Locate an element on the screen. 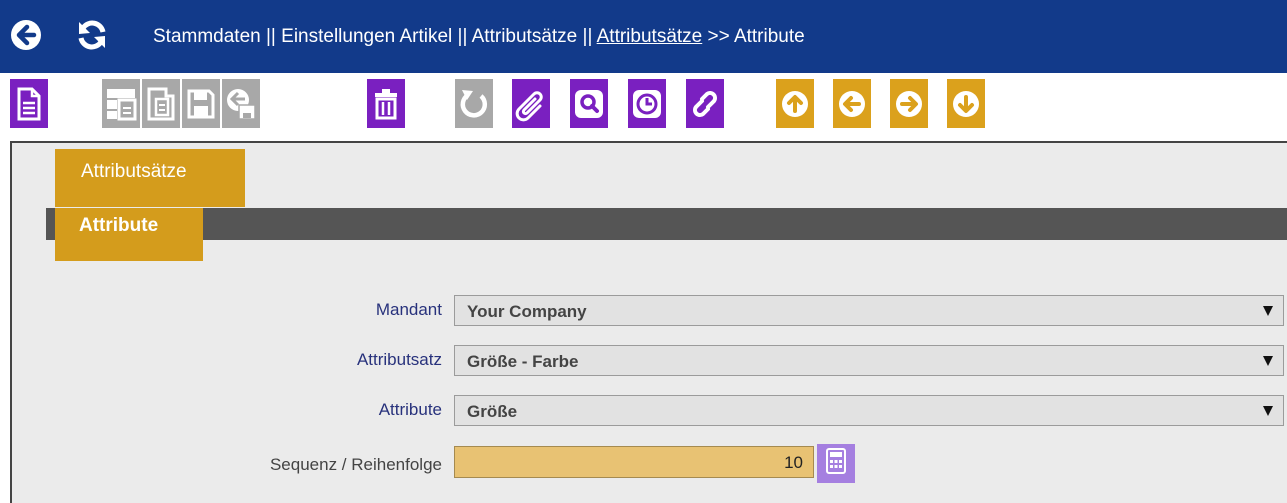 The width and height of the screenshot is (1287, 503). next-record-button is located at coordinates (909, 103).